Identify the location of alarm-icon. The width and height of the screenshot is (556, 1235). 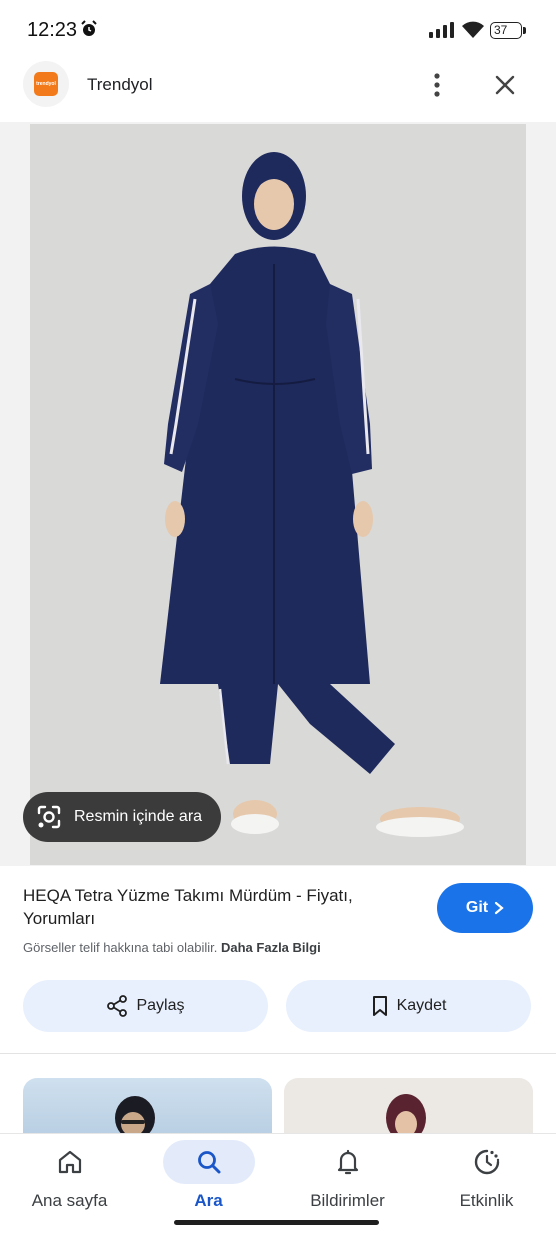
(89, 28).